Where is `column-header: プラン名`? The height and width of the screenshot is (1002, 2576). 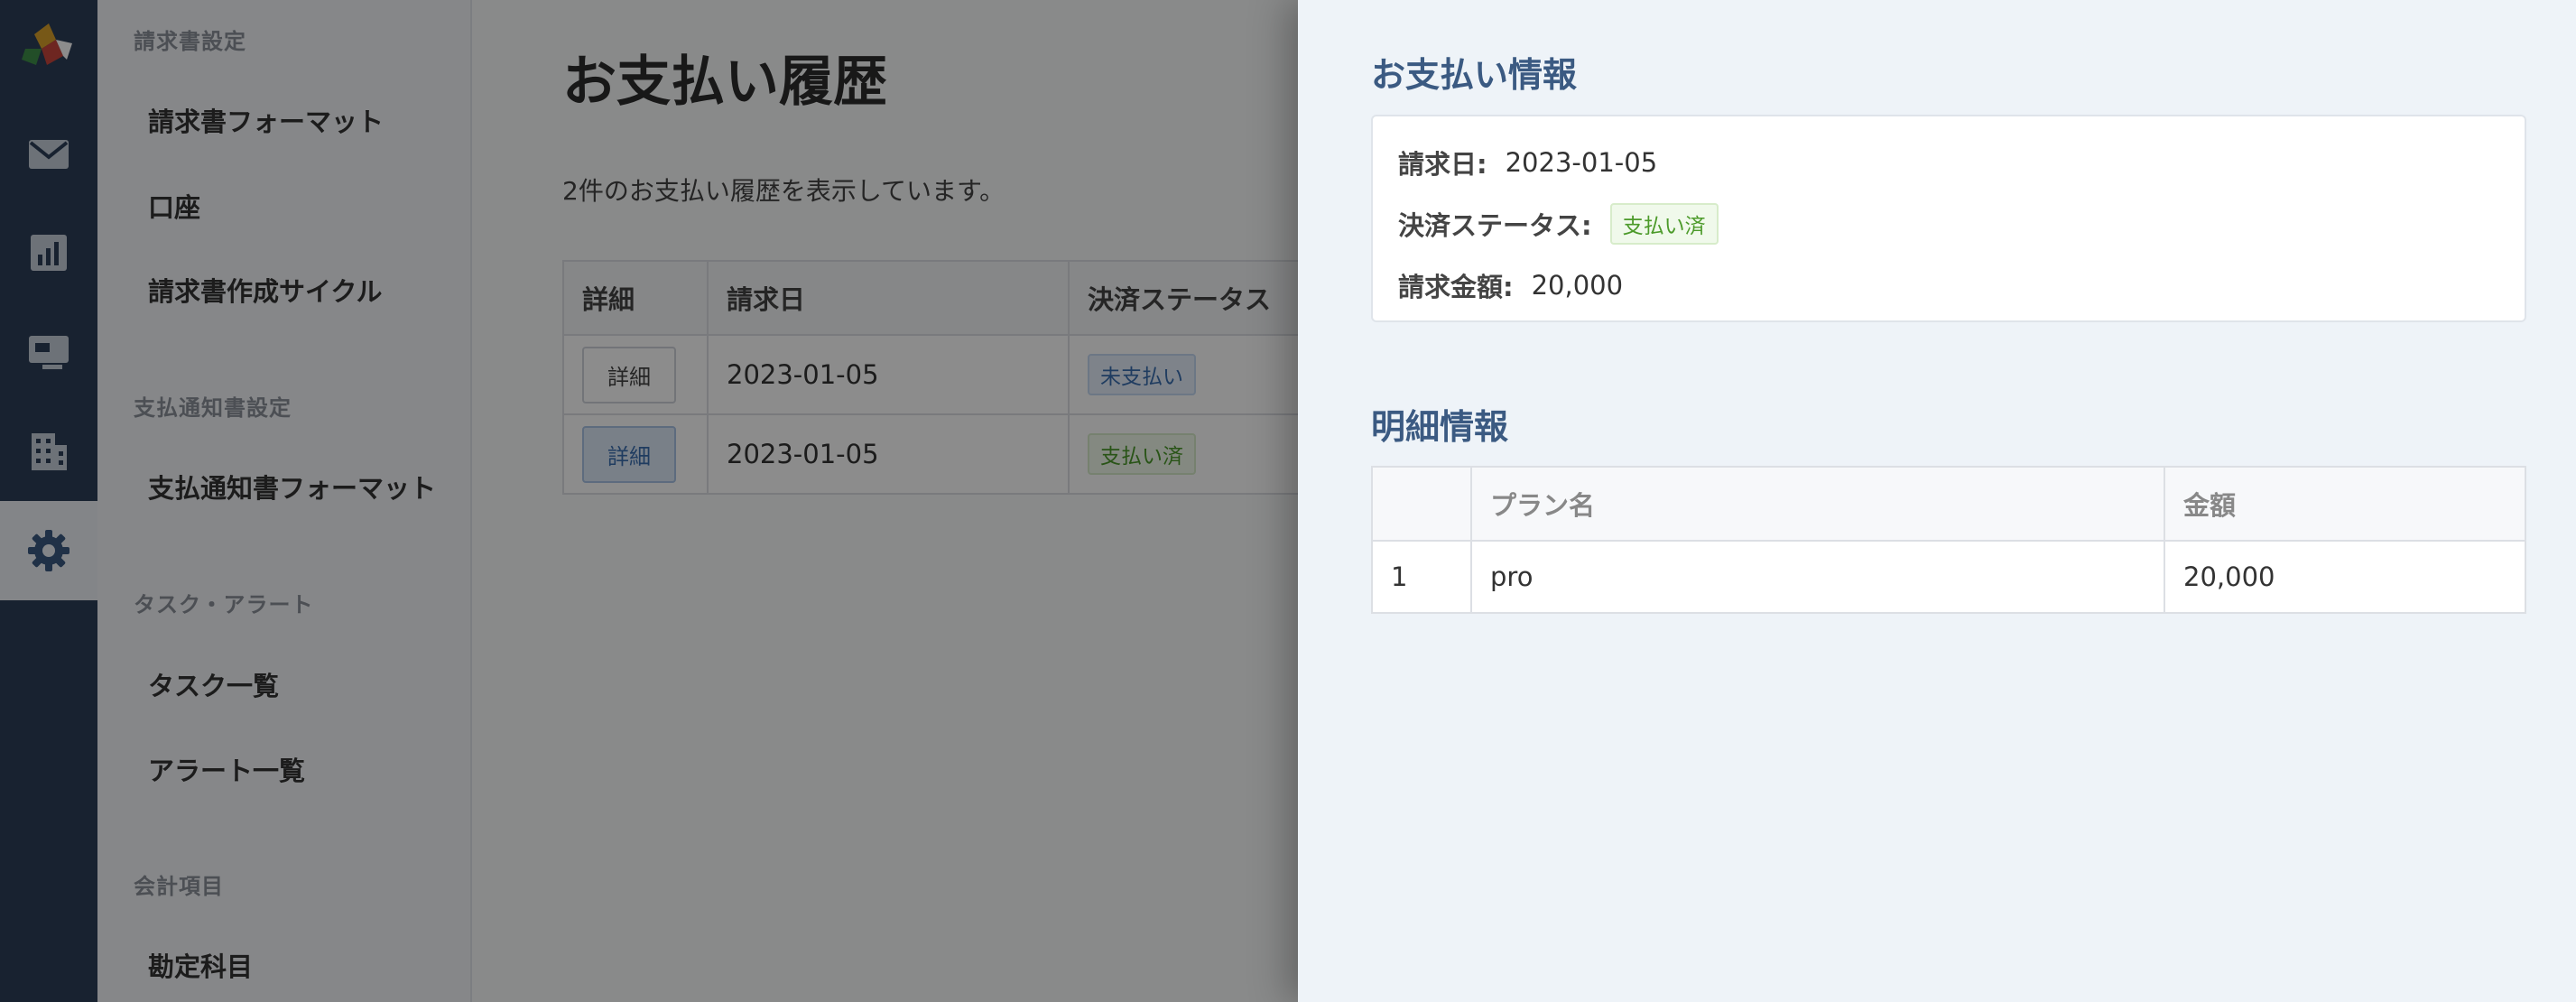 column-header: プラン名 is located at coordinates (1818, 504).